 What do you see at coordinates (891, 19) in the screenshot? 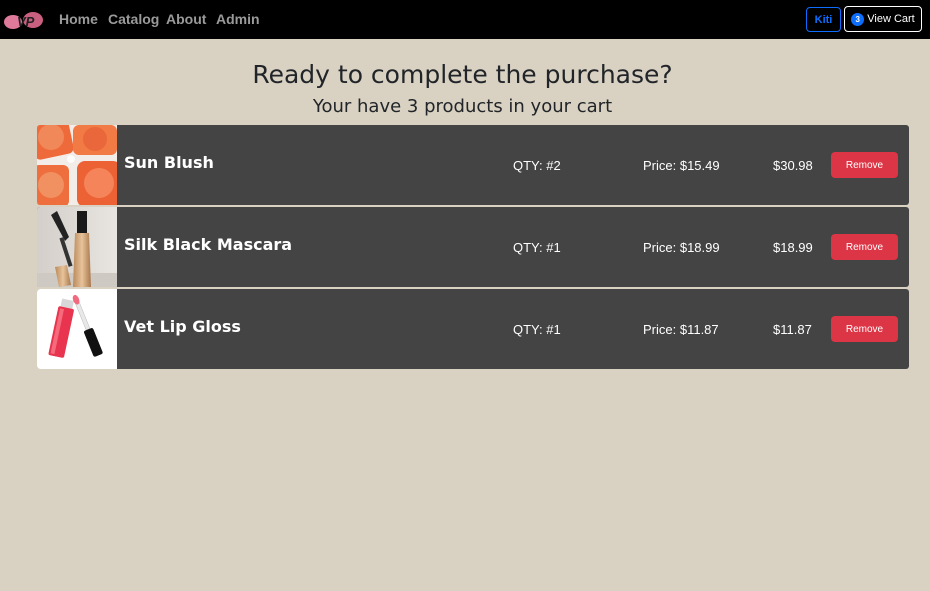
I see `view-cart-label: View Cart` at bounding box center [891, 19].